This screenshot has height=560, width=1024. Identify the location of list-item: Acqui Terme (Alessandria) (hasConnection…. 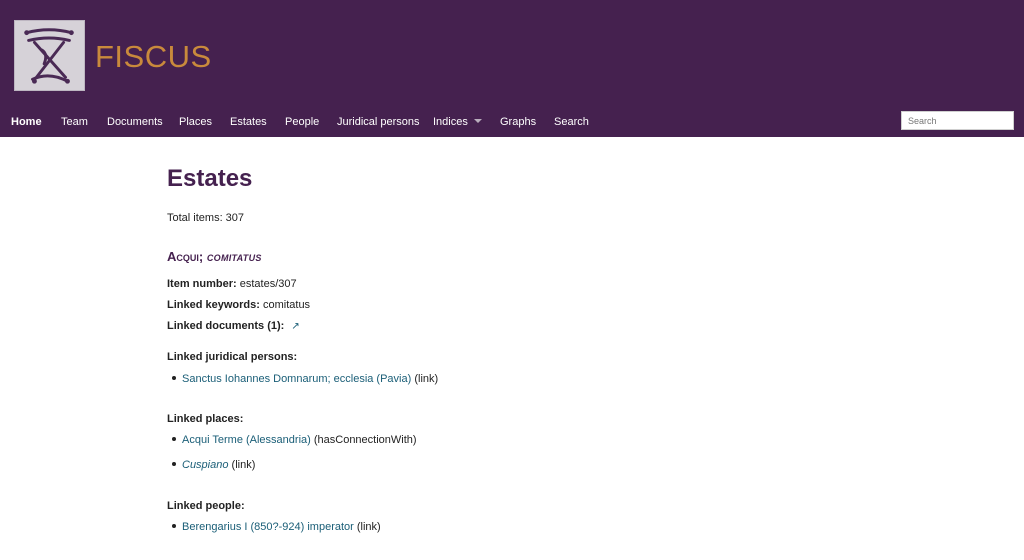
(294, 440).